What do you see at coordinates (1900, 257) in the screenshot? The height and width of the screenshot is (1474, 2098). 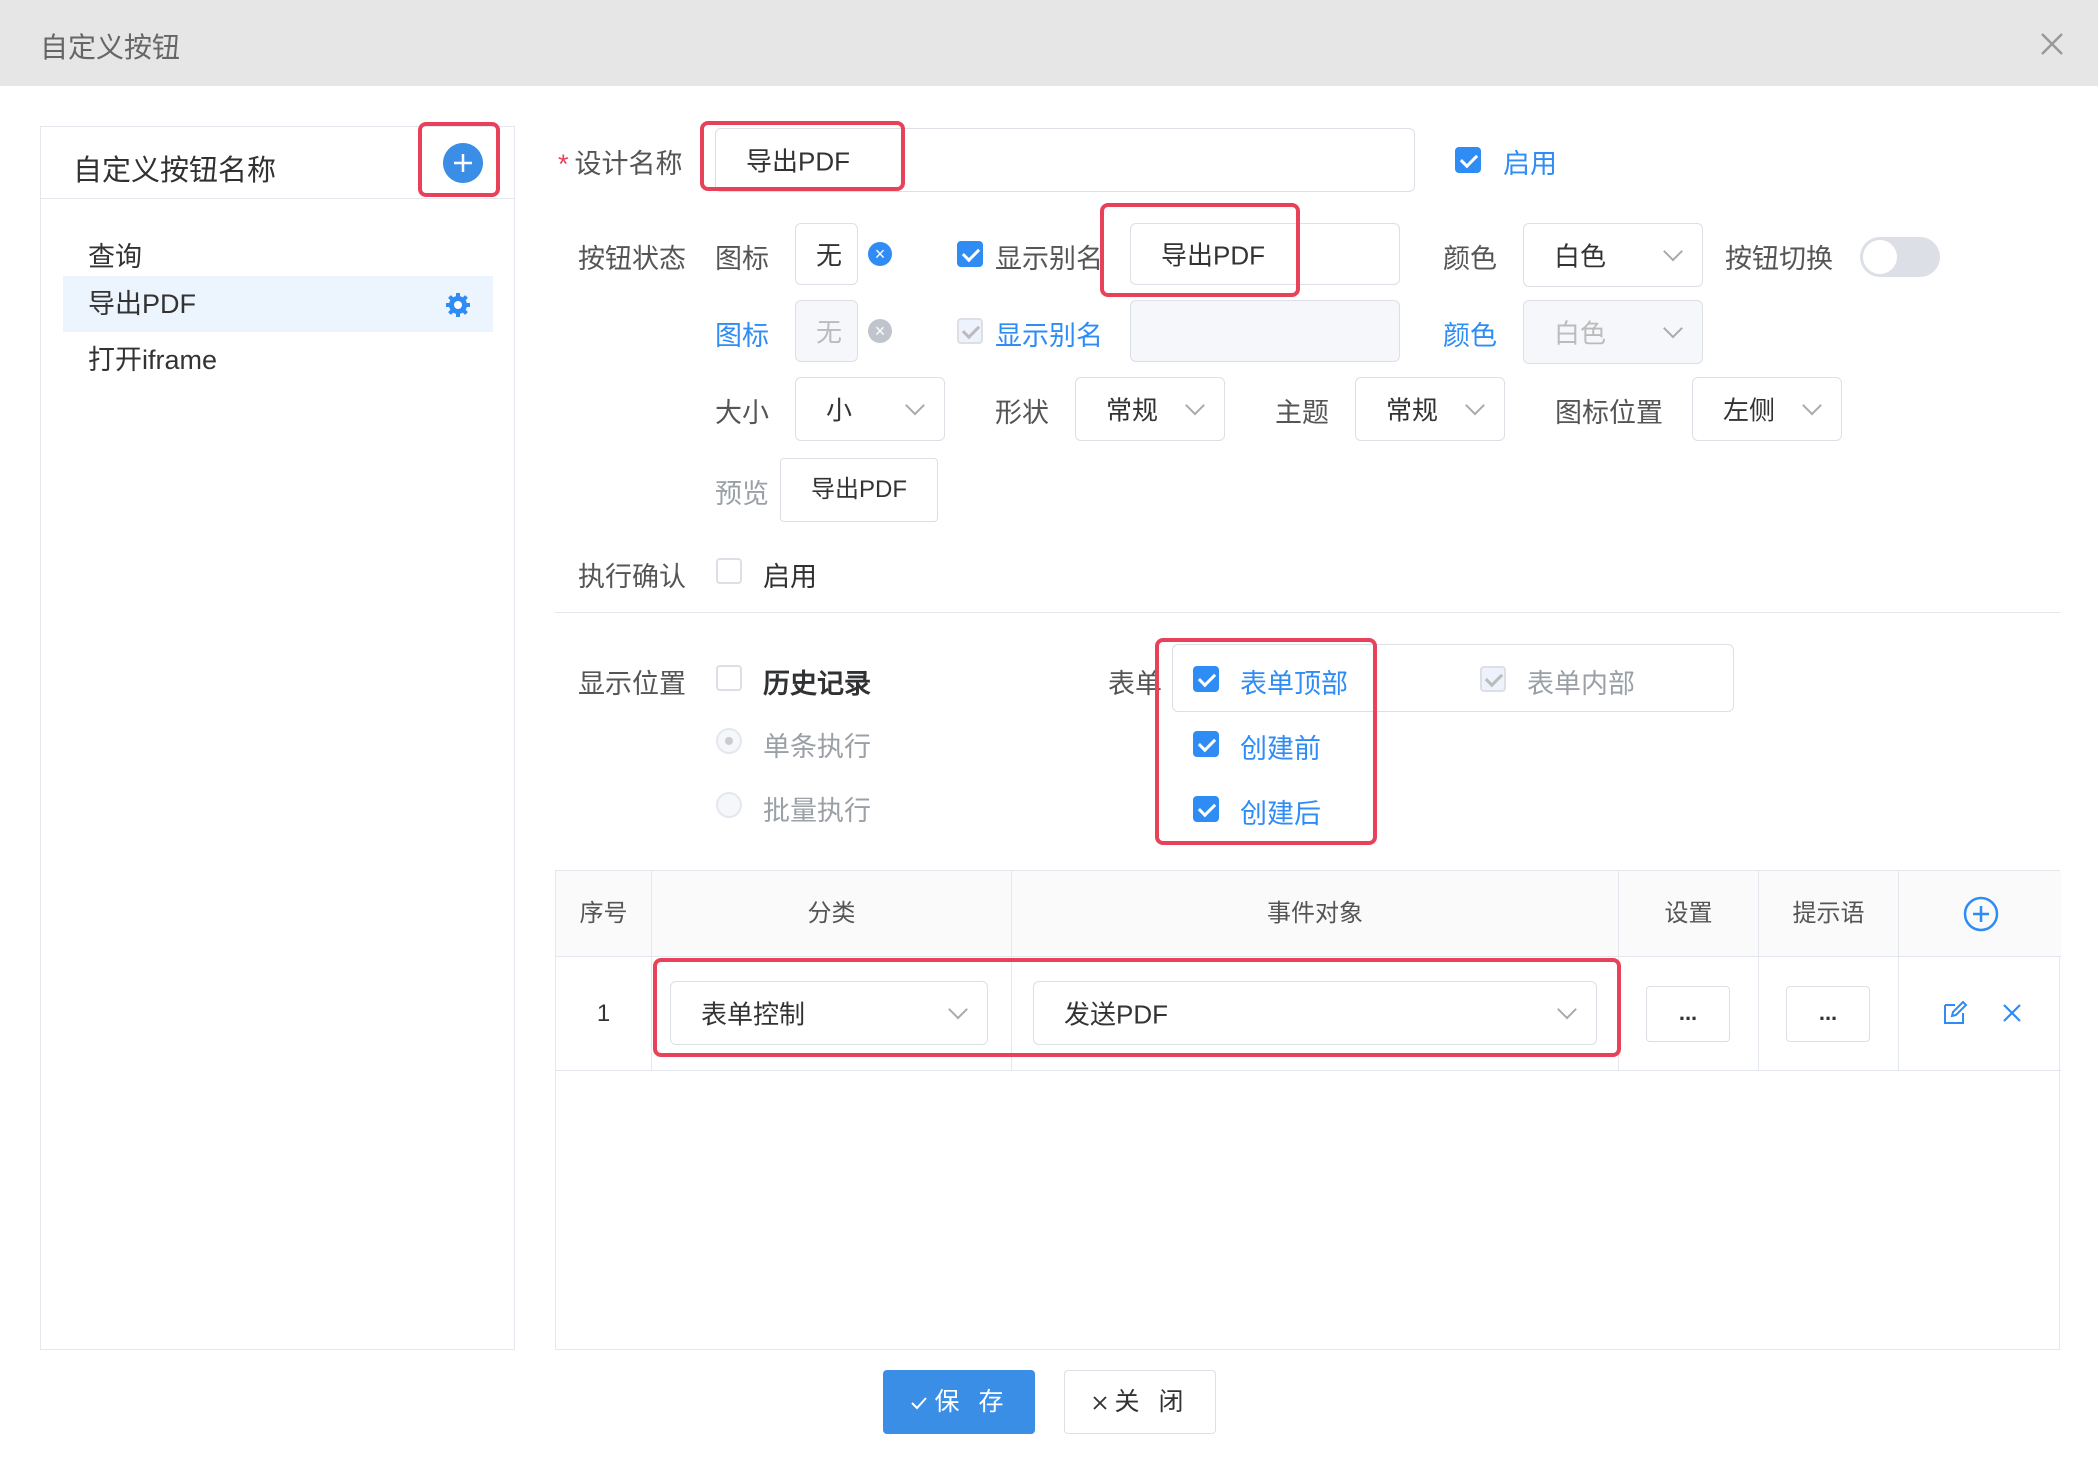 I see `button-toggle-switch` at bounding box center [1900, 257].